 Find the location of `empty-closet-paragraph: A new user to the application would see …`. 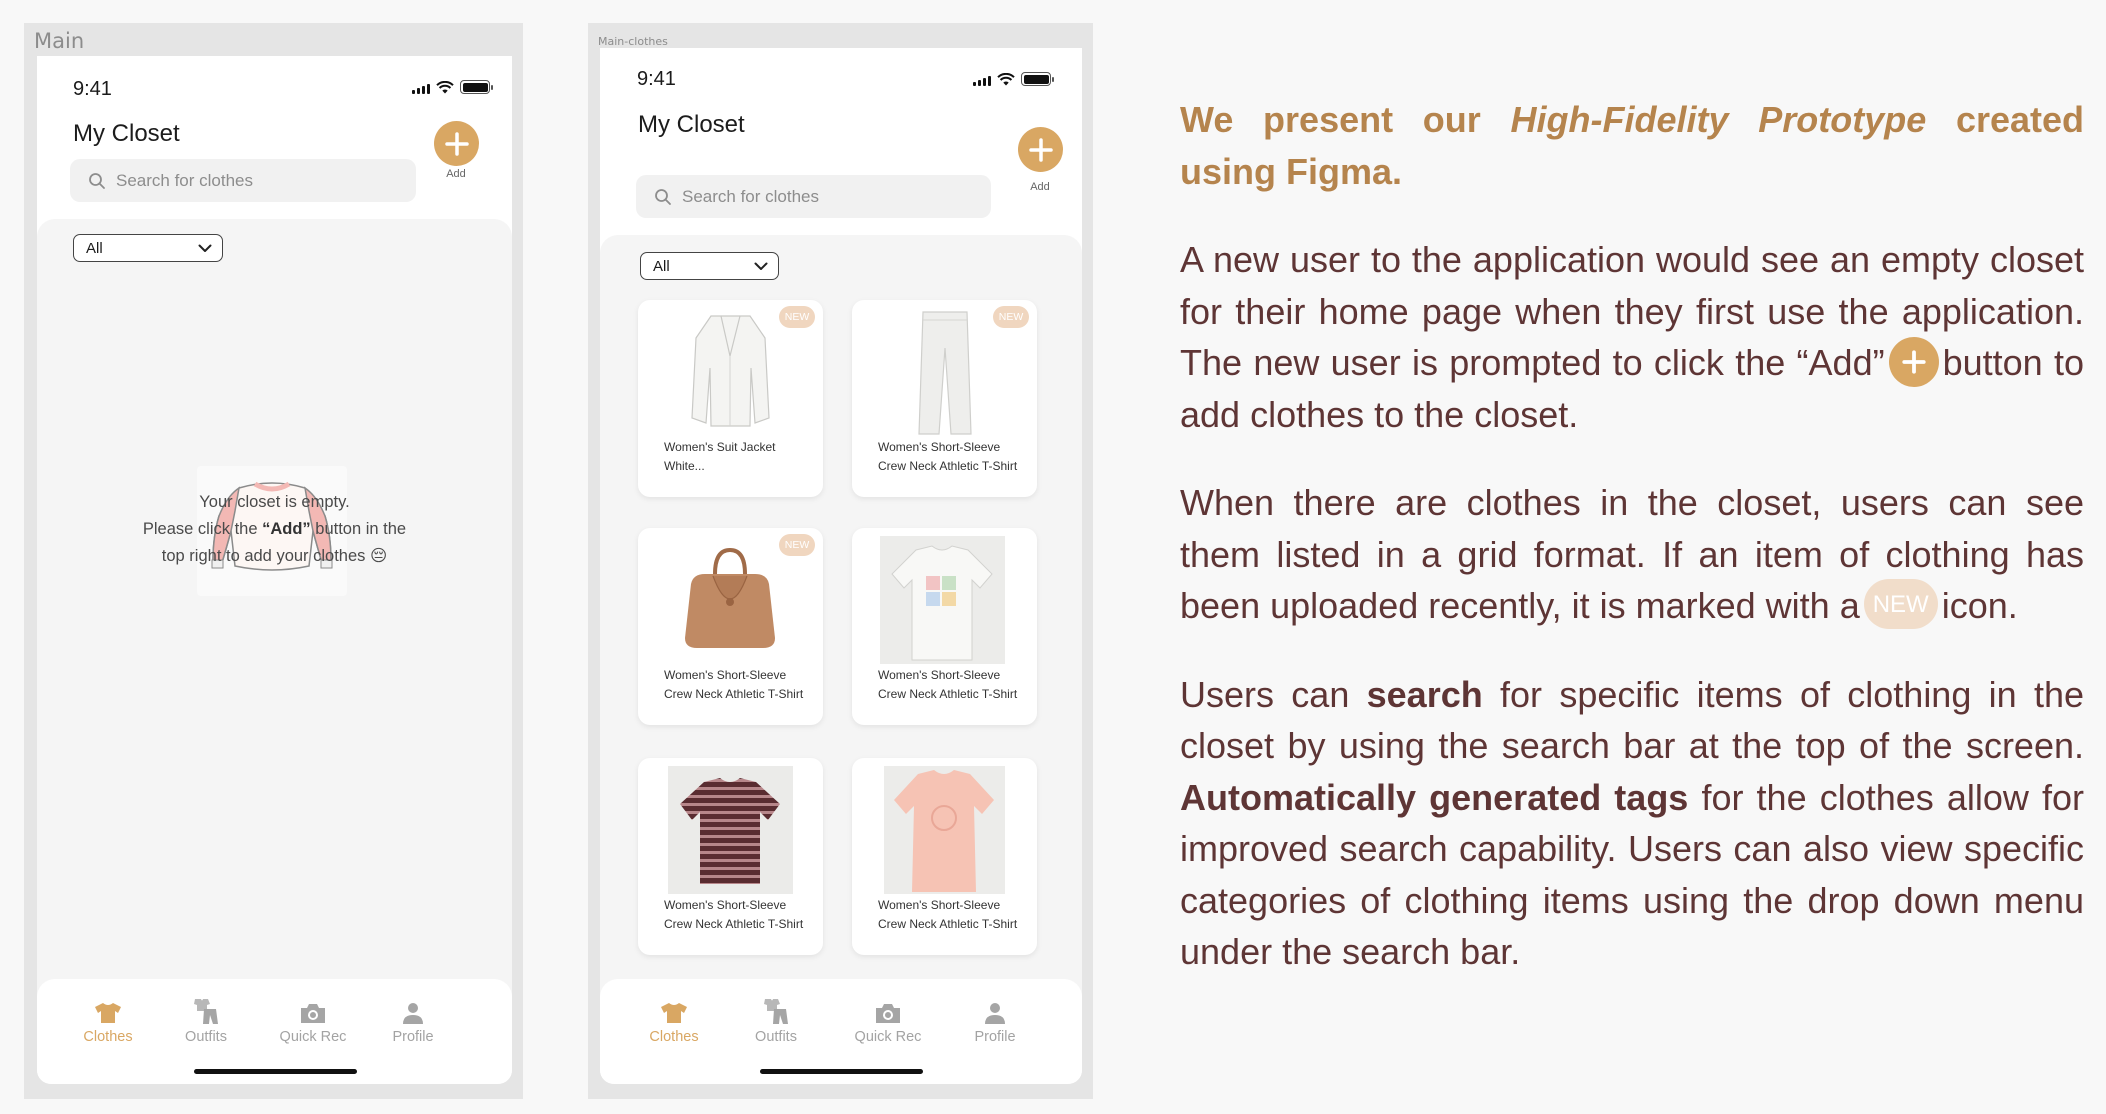

empty-closet-paragraph: A new user to the application would see … is located at coordinates (1632, 337).